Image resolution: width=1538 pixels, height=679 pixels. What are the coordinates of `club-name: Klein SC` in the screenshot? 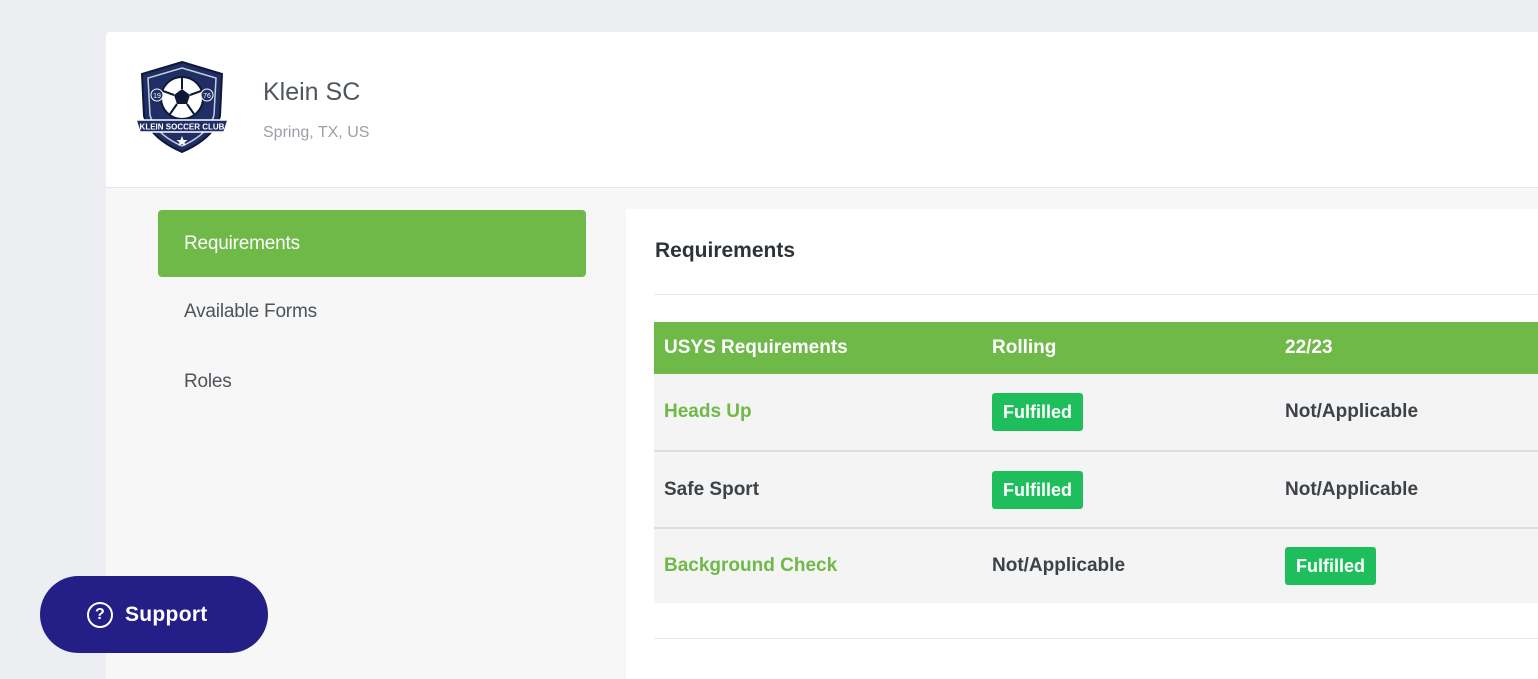 It's located at (312, 92).